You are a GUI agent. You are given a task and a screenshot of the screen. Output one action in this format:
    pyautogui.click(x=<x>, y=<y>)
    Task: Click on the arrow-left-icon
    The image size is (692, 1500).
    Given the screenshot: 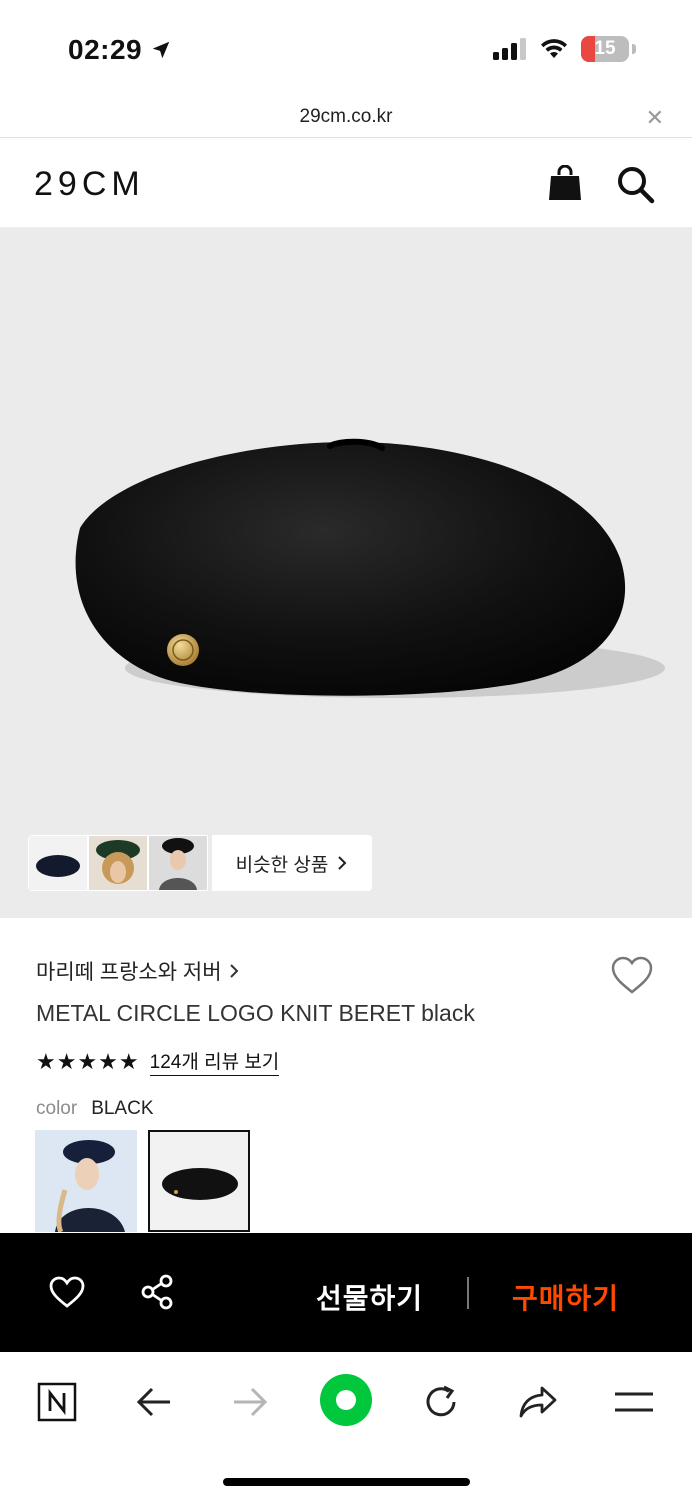 What is the action you would take?
    pyautogui.click(x=153, y=1402)
    